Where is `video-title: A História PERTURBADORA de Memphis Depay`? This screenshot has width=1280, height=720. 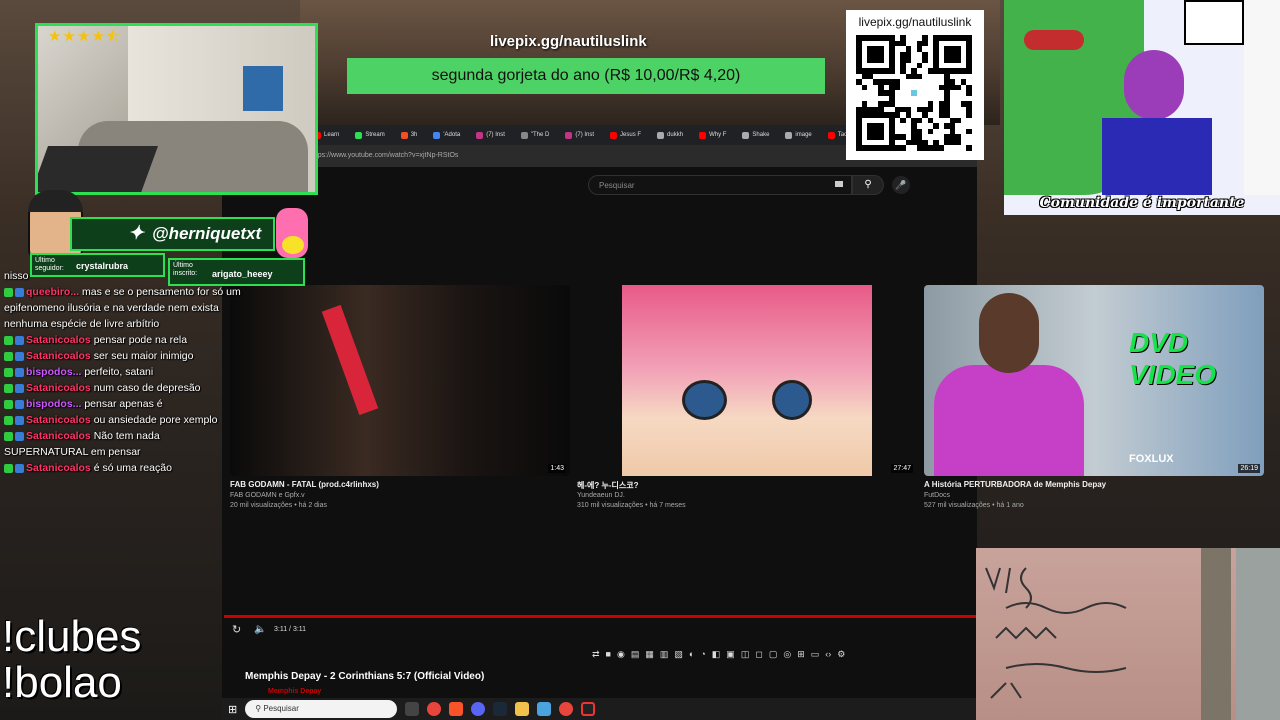 video-title: A História PERTURBADORA de Memphis Depay is located at coordinates (1015, 484).